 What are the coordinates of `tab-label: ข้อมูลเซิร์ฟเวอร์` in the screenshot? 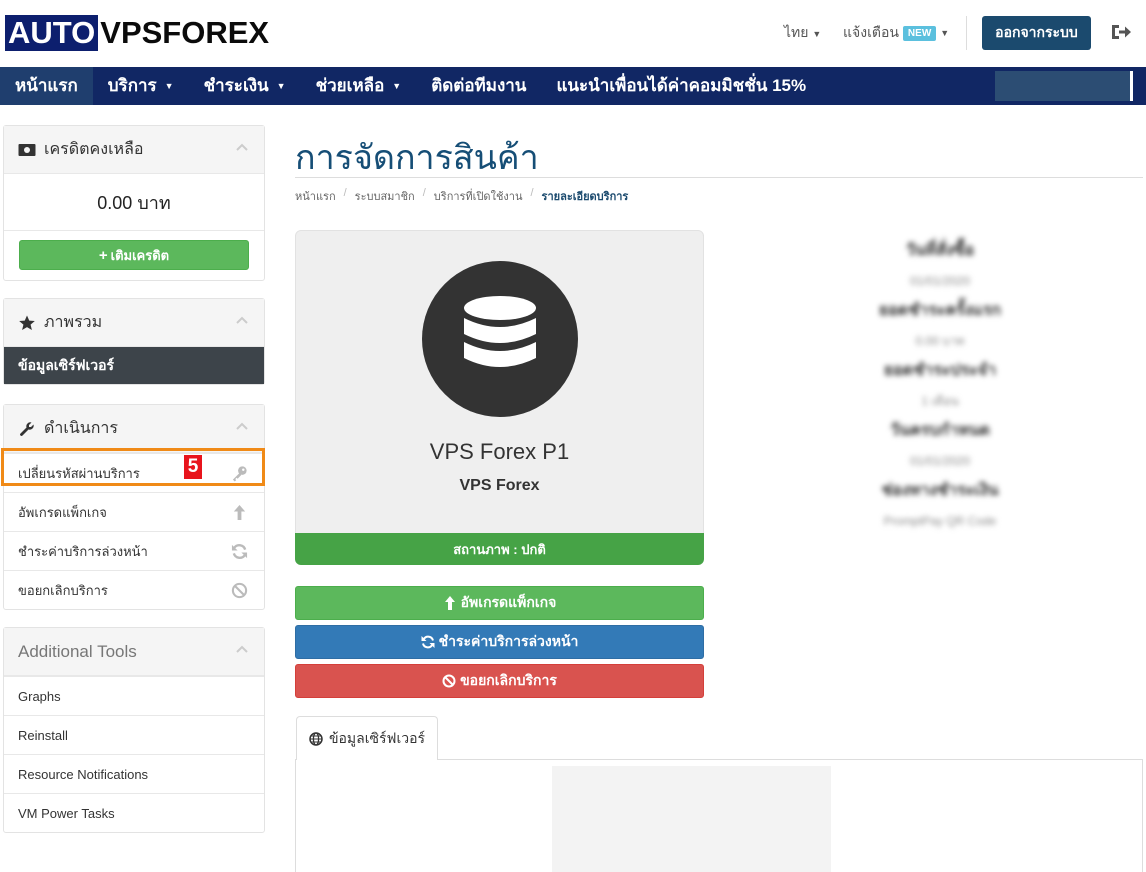 It's located at (377, 737).